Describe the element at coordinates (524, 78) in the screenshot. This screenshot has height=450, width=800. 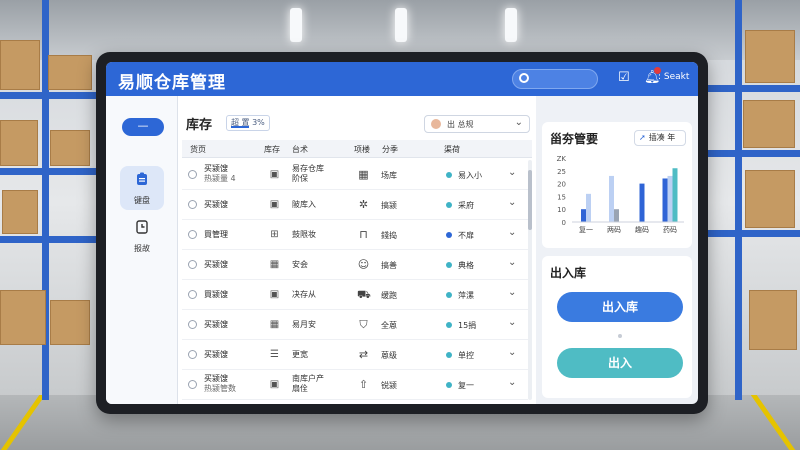
I see `search-icon` at that location.